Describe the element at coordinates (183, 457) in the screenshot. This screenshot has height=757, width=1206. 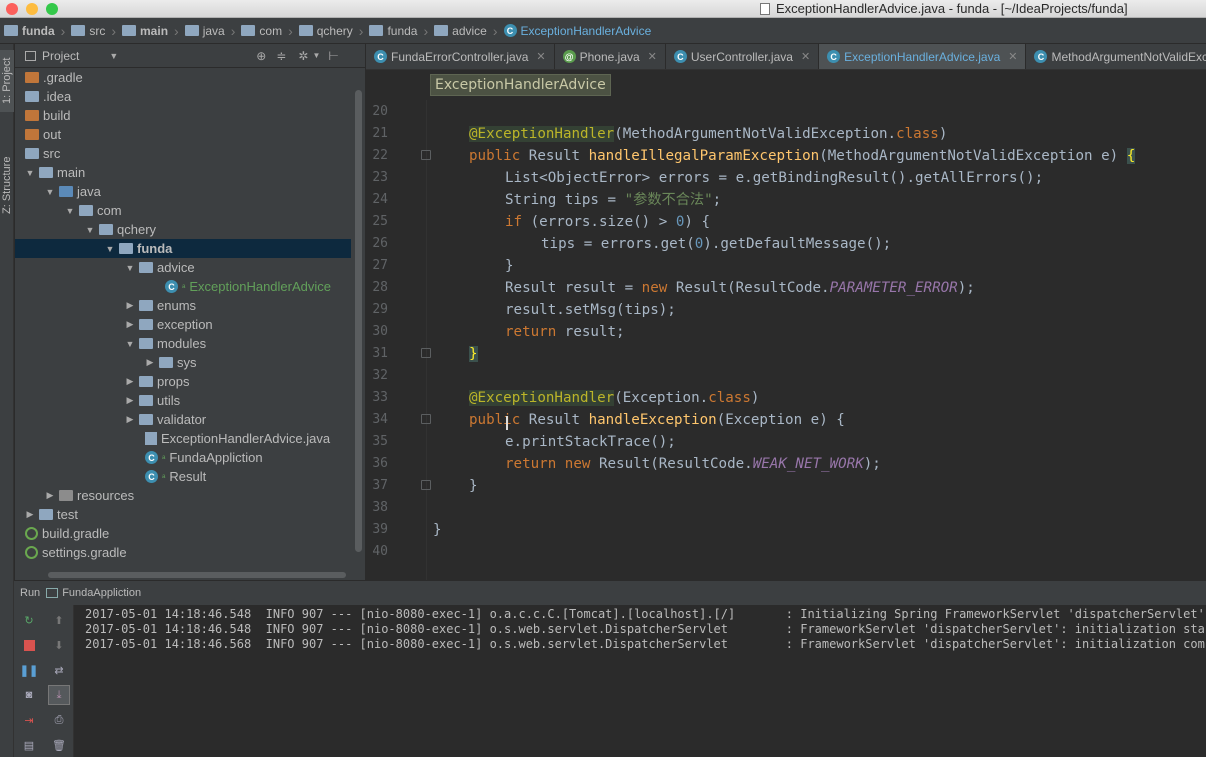
I see `tree-item: Cᵃ FundaAppliction` at that location.